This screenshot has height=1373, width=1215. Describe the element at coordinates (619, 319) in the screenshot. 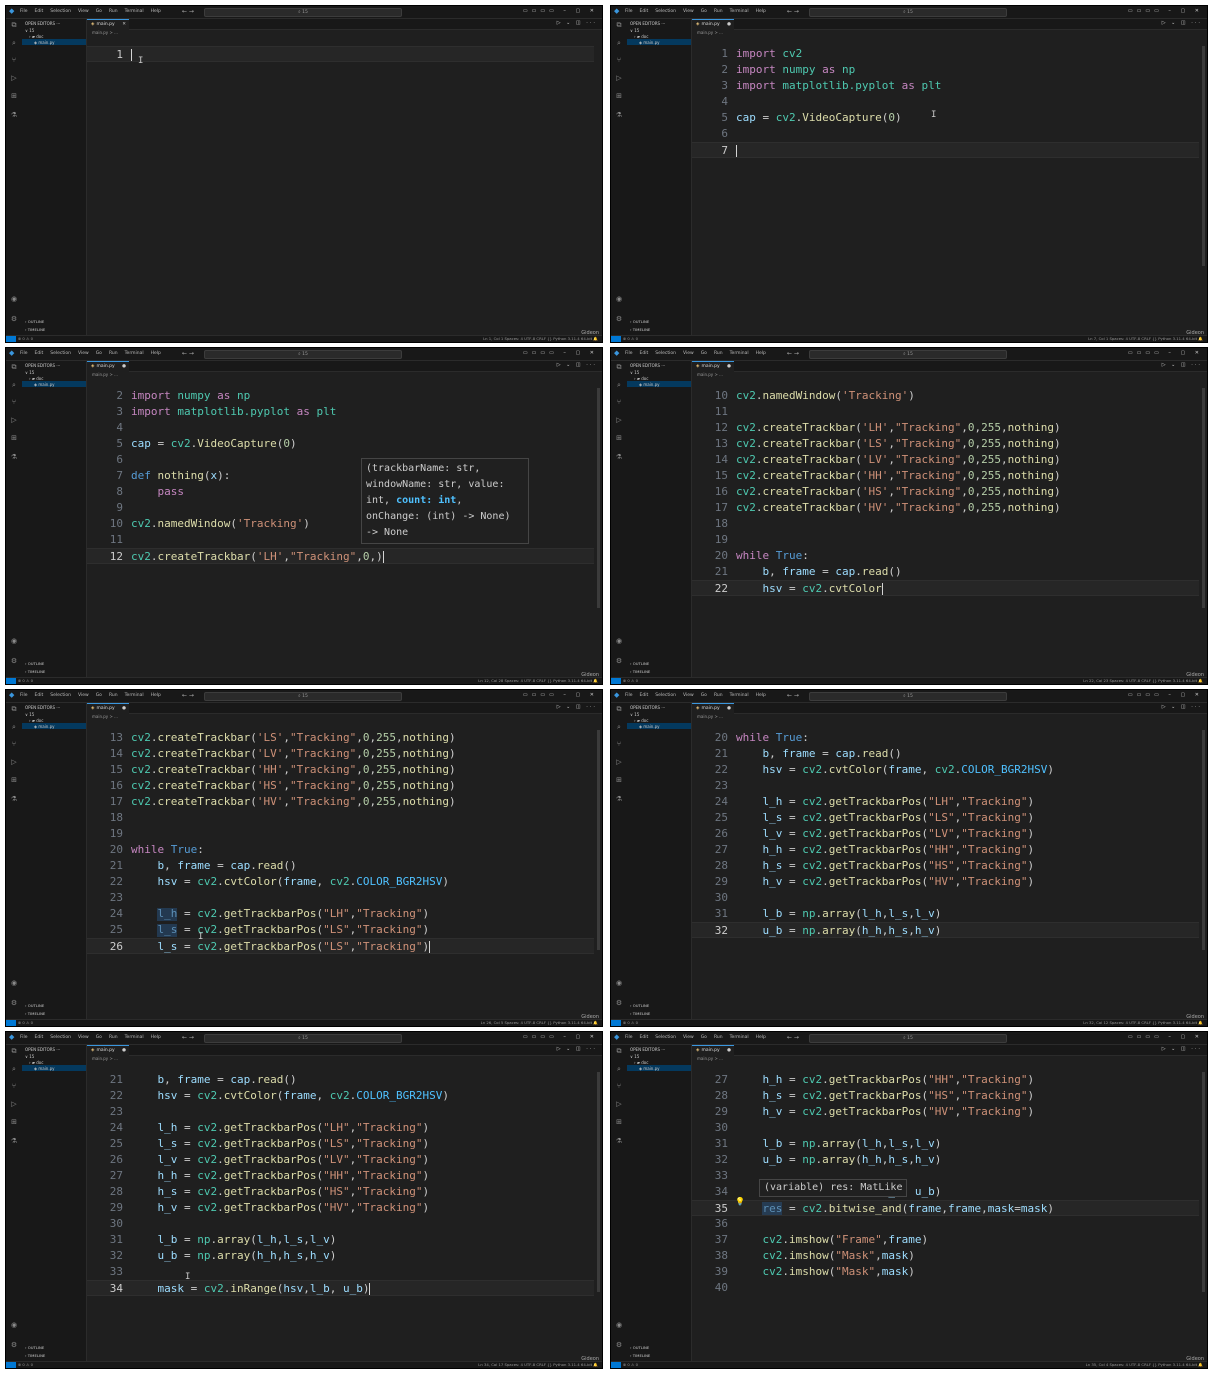

I see `settings-gear-icon: ⚙` at that location.